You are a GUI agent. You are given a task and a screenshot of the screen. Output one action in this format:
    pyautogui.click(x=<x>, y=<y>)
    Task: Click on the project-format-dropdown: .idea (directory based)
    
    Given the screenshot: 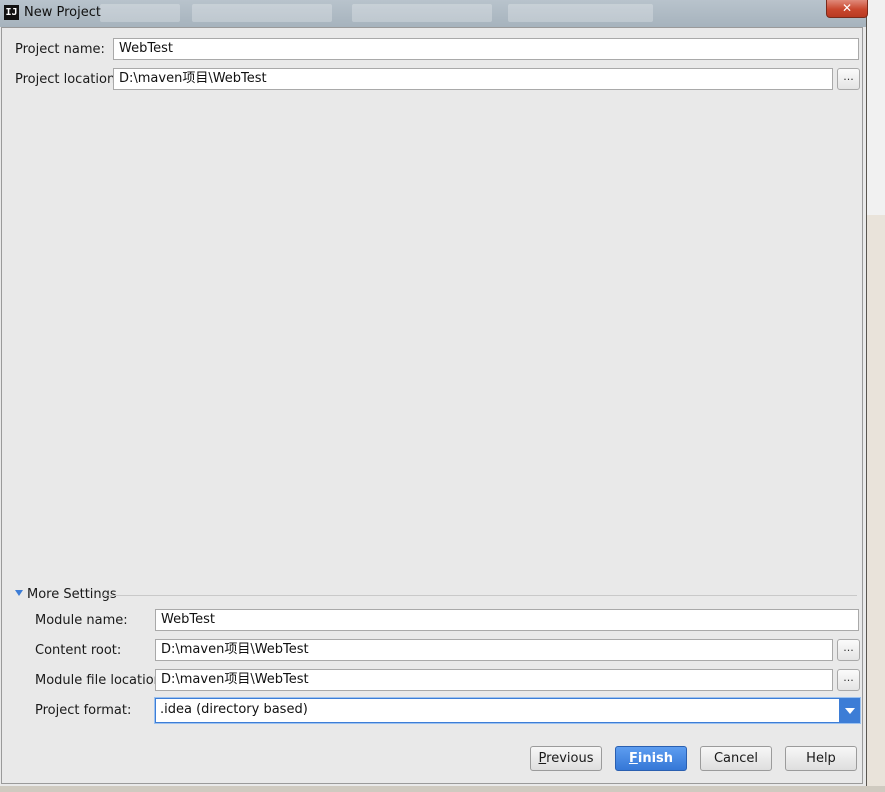 What is the action you would take?
    pyautogui.click(x=507, y=710)
    